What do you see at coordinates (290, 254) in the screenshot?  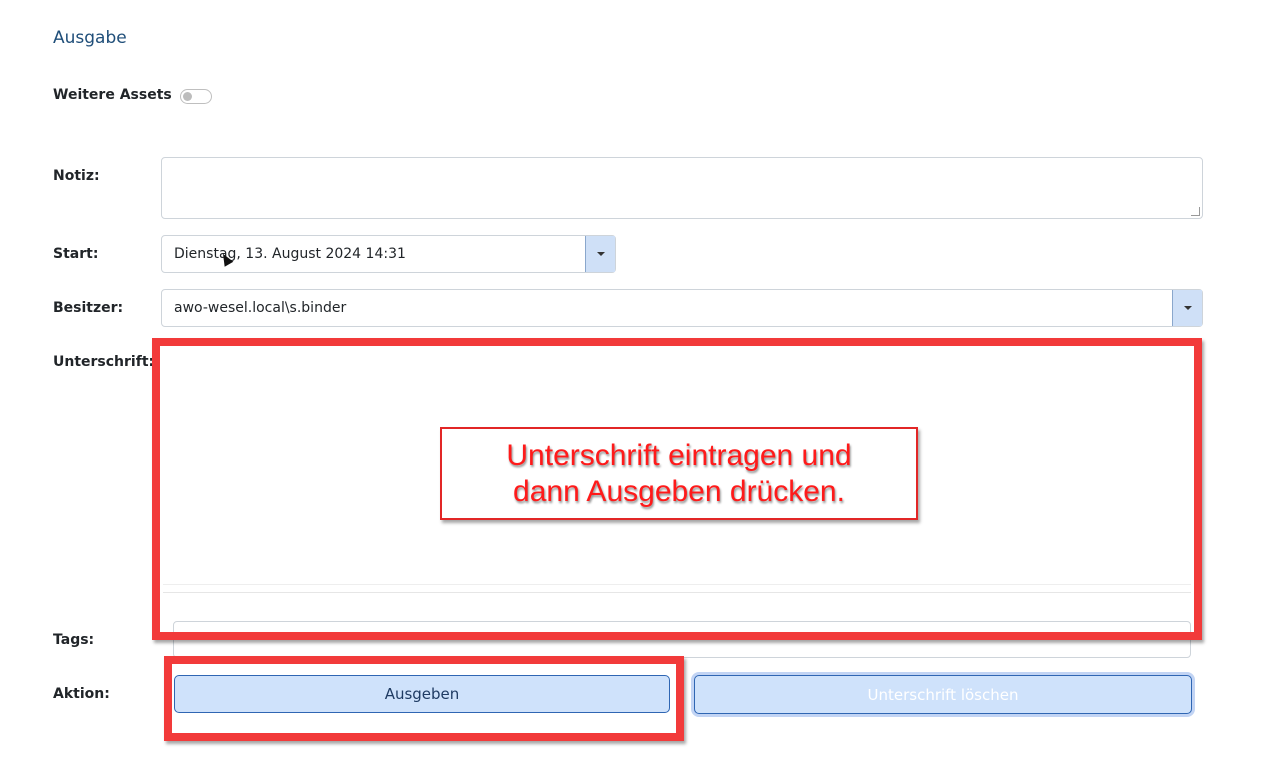 I see `start-value: Dienstag, 13. August 2024 14:31` at bounding box center [290, 254].